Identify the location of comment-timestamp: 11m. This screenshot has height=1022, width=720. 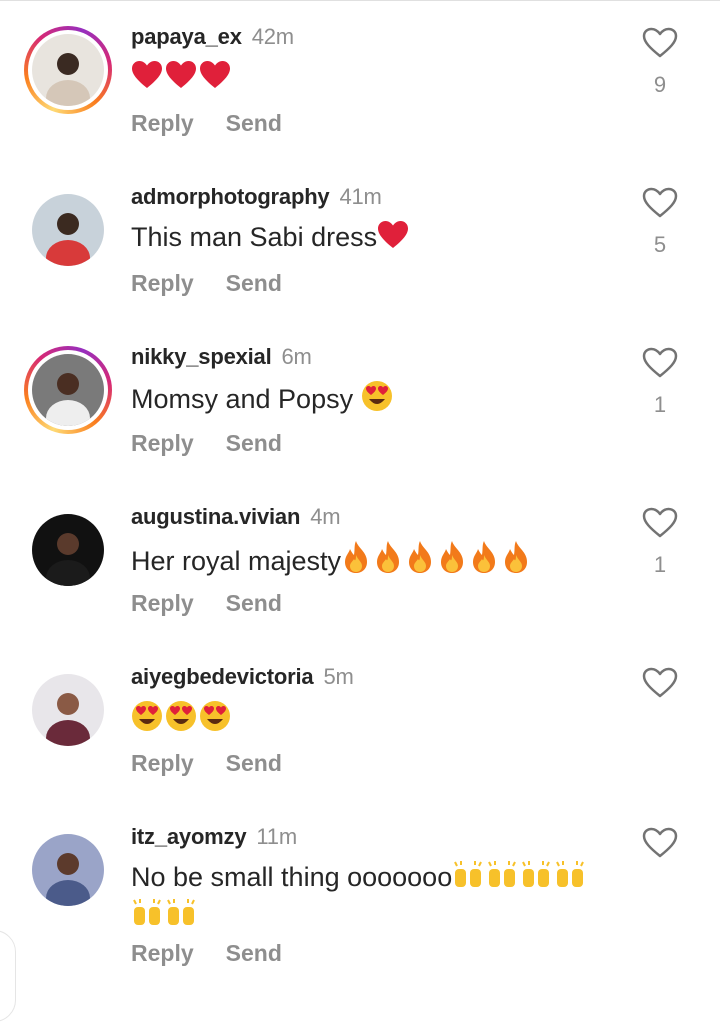
(276, 836).